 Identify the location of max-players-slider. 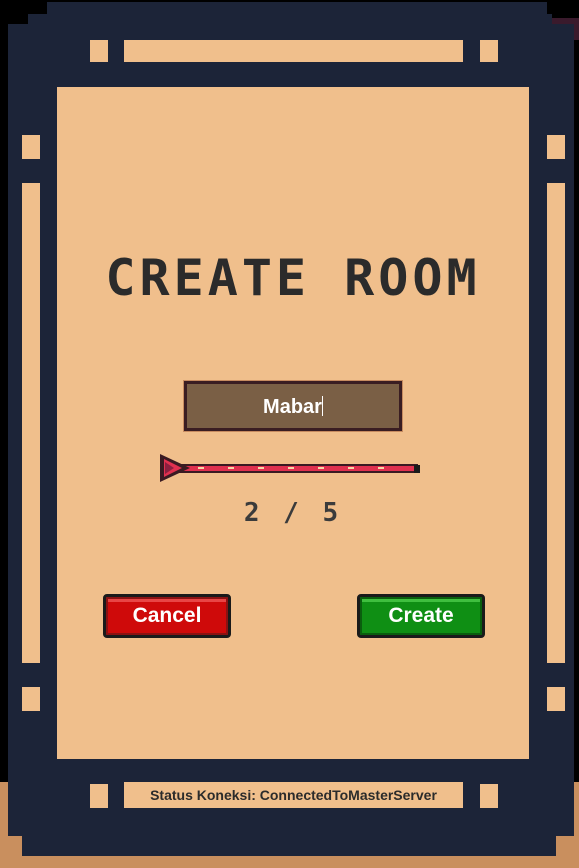
(290, 468).